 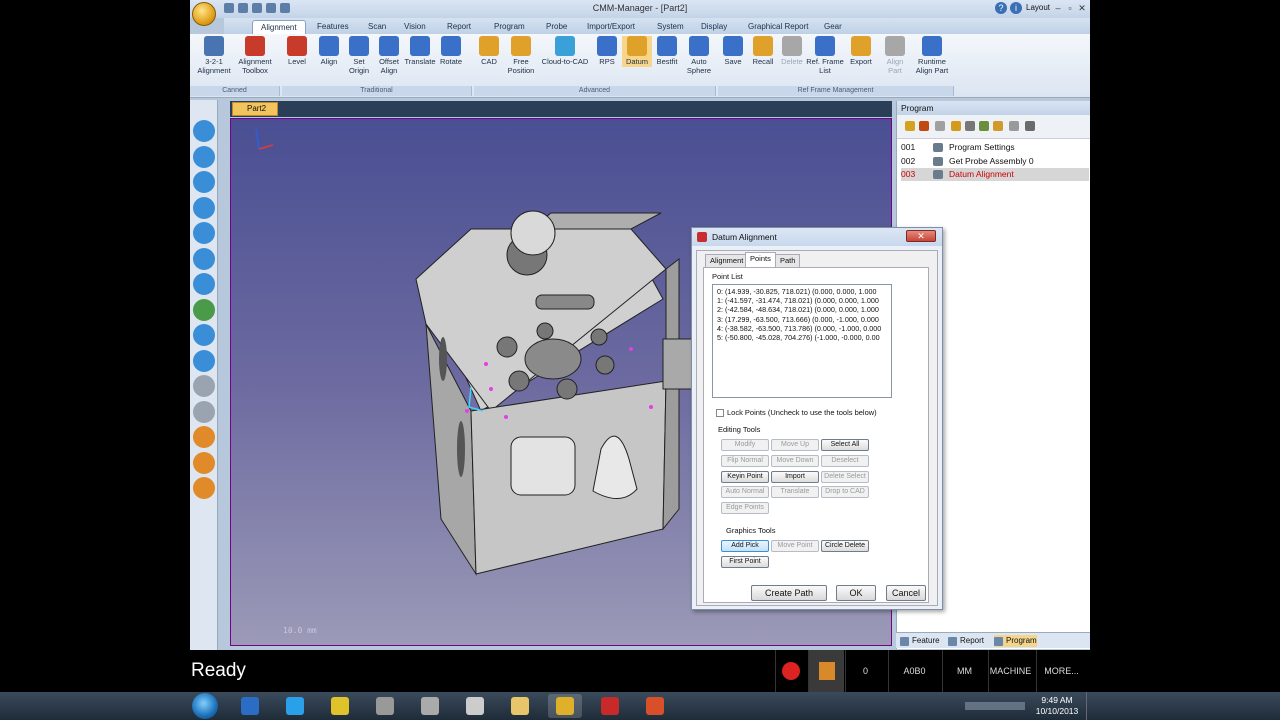 What do you see at coordinates (720, 413) in the screenshot?
I see `lock-points-checkbox` at bounding box center [720, 413].